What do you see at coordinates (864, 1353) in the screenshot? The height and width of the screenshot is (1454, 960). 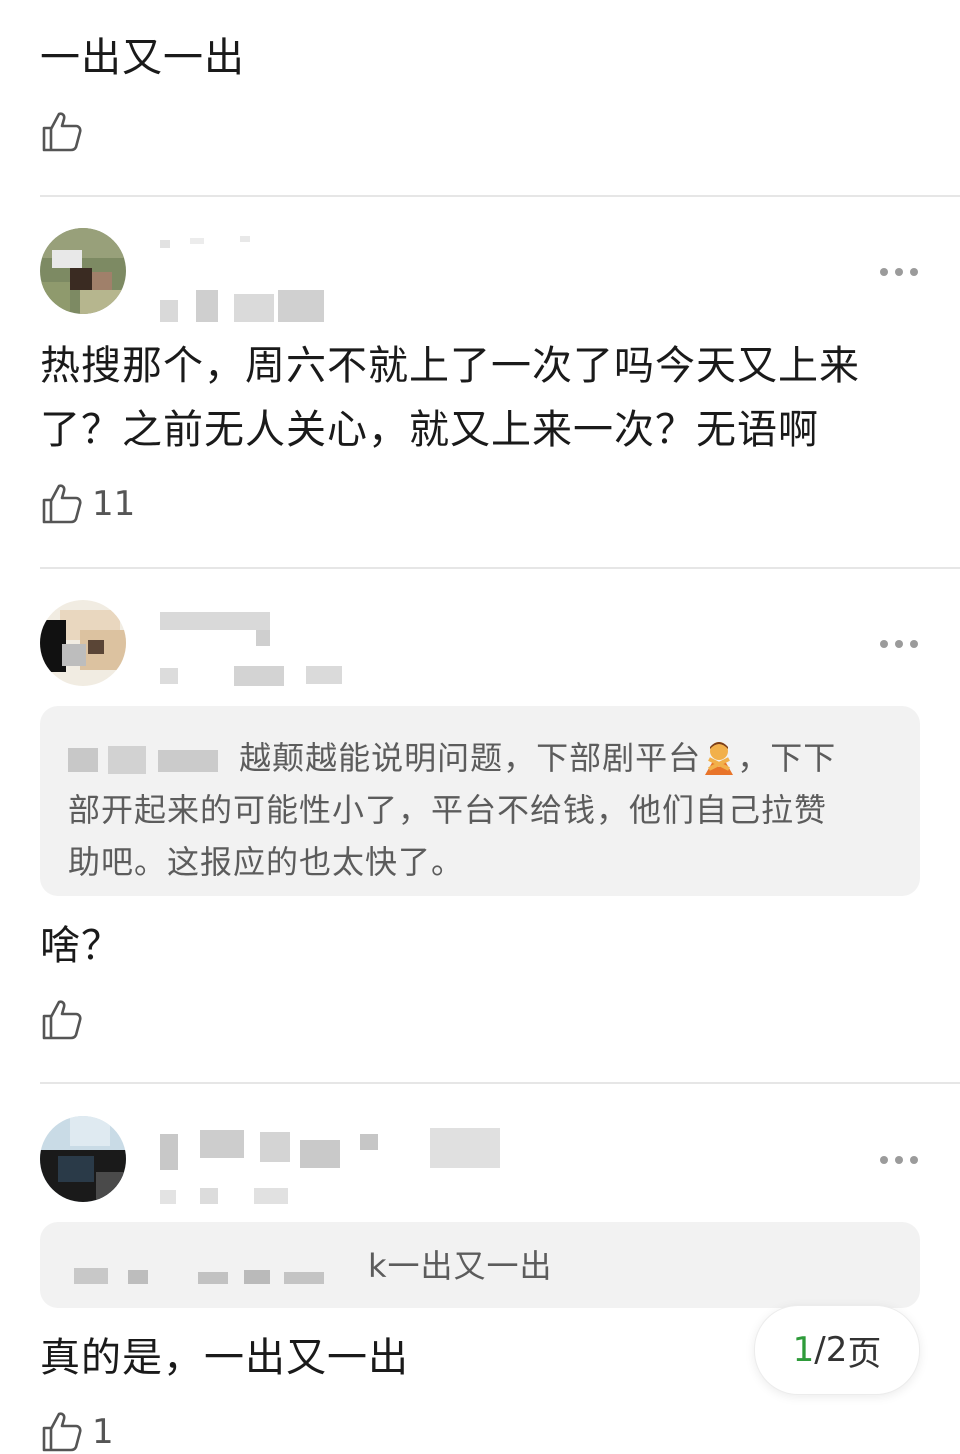 I see `page-unit: 页` at bounding box center [864, 1353].